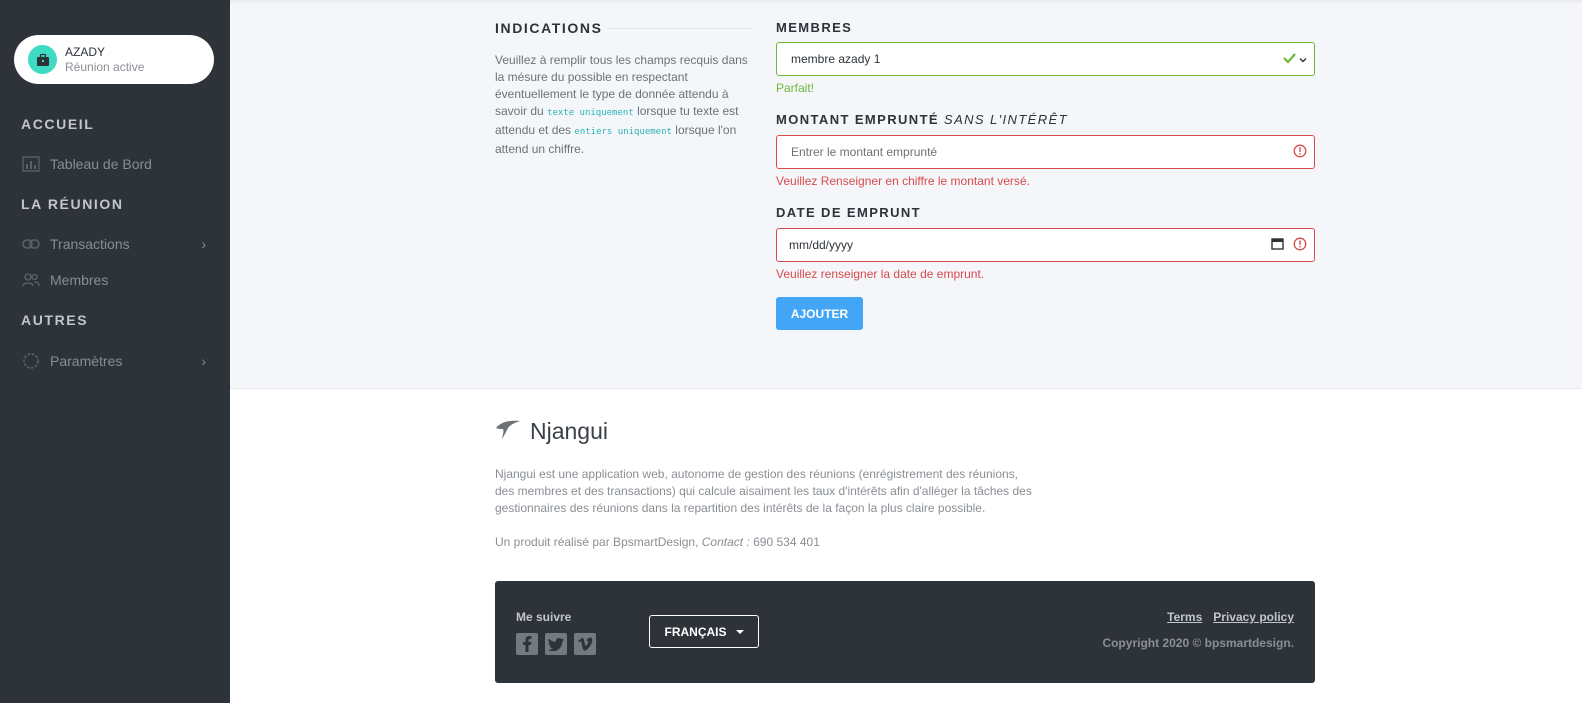 This screenshot has height=703, width=1582. What do you see at coordinates (1198, 643) in the screenshot?
I see `copyright: Copyright 2020 © bpsmartdesign.` at bounding box center [1198, 643].